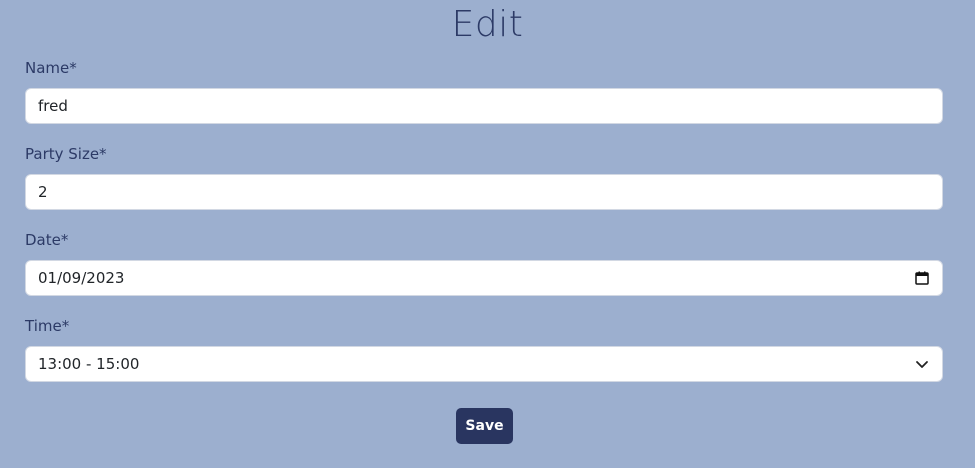 This screenshot has width=975, height=468. Describe the element at coordinates (484, 278) in the screenshot. I see `date-input: 01/09/2023` at that location.